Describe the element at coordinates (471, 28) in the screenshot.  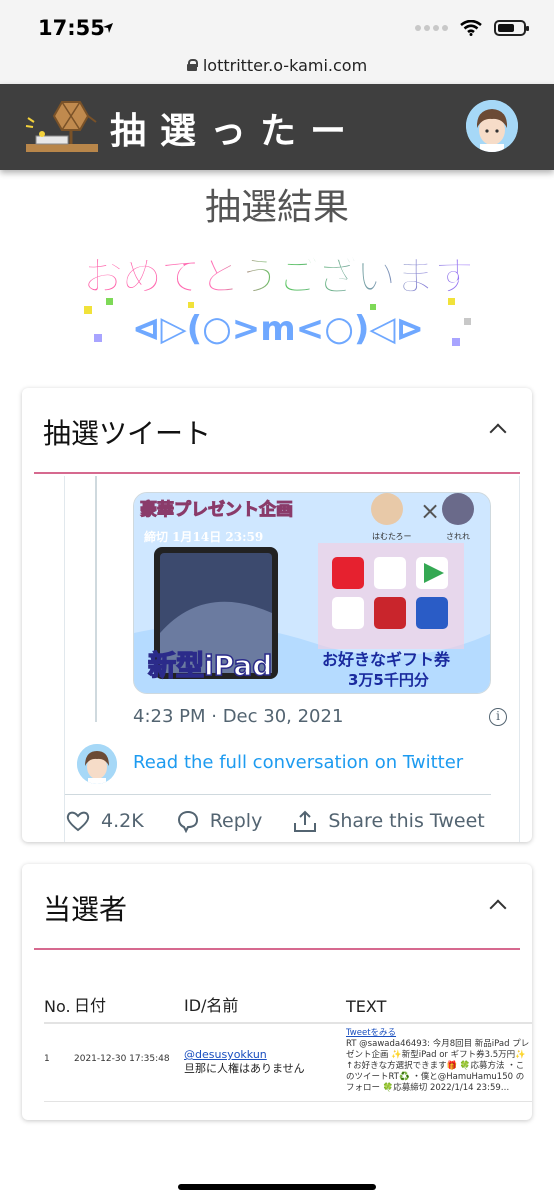
I see `wifi-icon` at that location.